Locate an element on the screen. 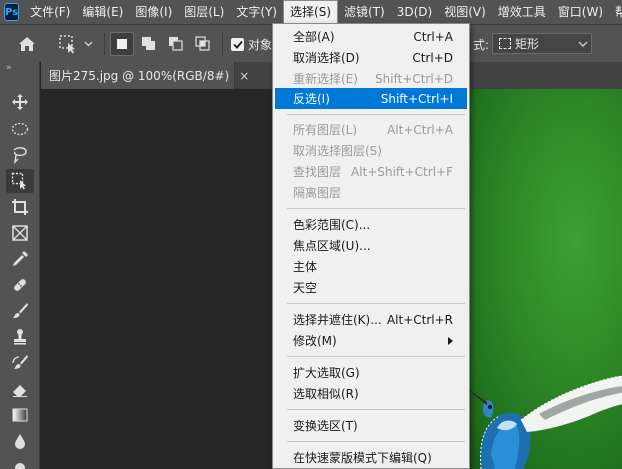  tool-preset-picker is located at coordinates (79, 44).